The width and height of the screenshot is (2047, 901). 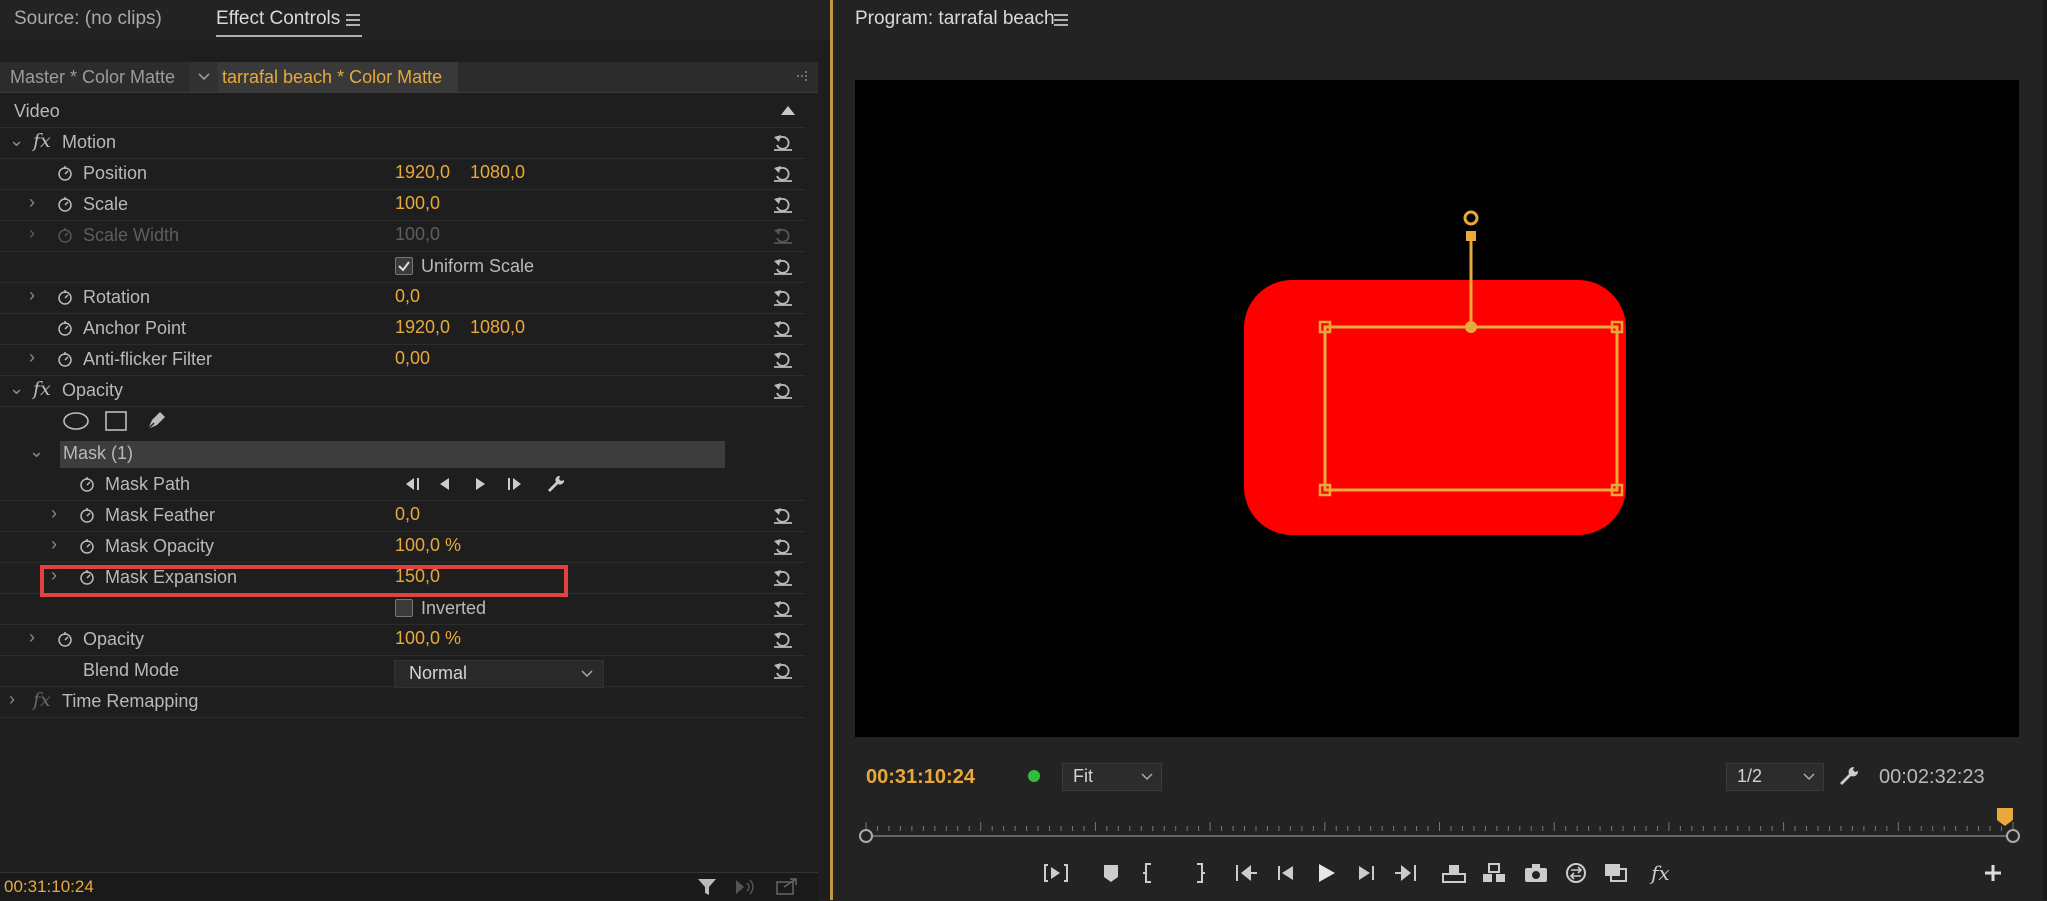 I want to click on add-marker-icon, so click(x=1111, y=873).